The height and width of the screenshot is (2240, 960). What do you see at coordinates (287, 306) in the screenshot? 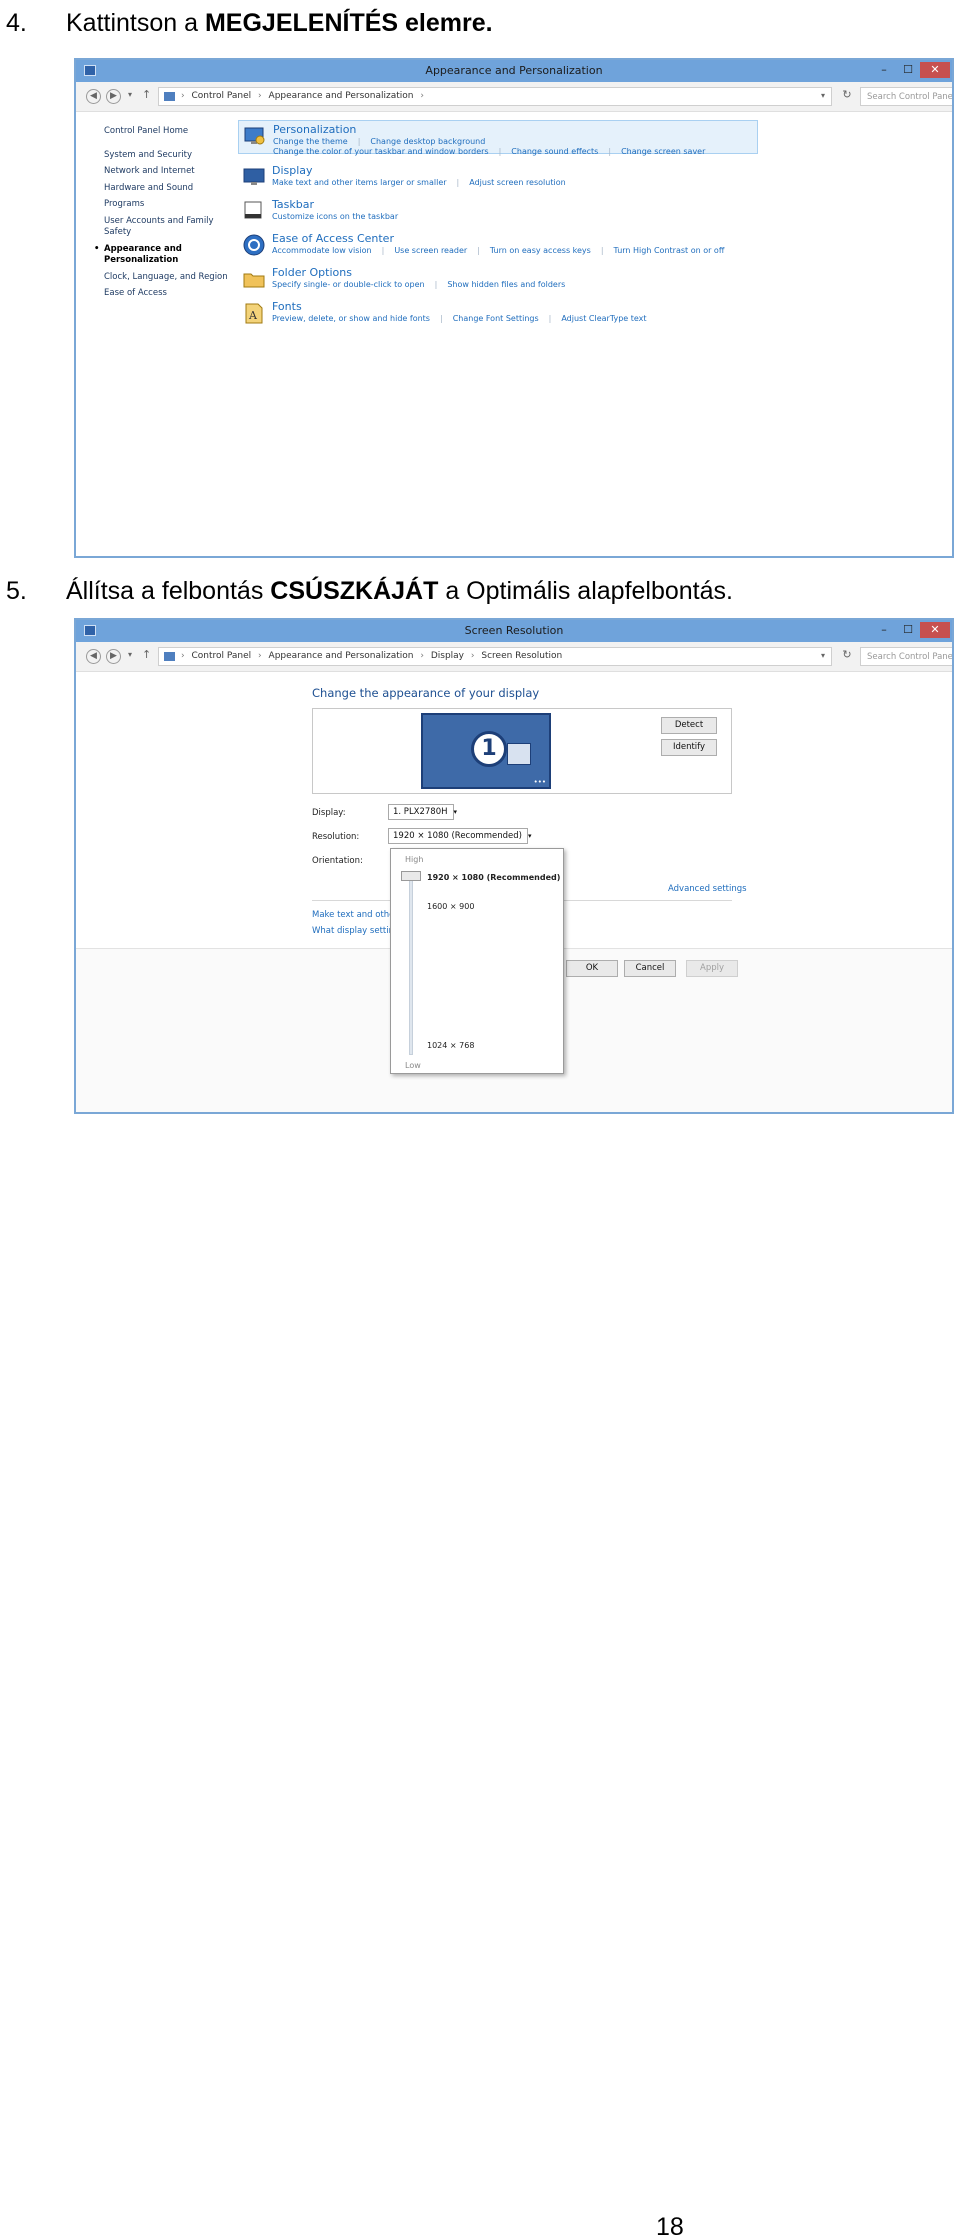
I see `category-title: Fonts` at bounding box center [287, 306].